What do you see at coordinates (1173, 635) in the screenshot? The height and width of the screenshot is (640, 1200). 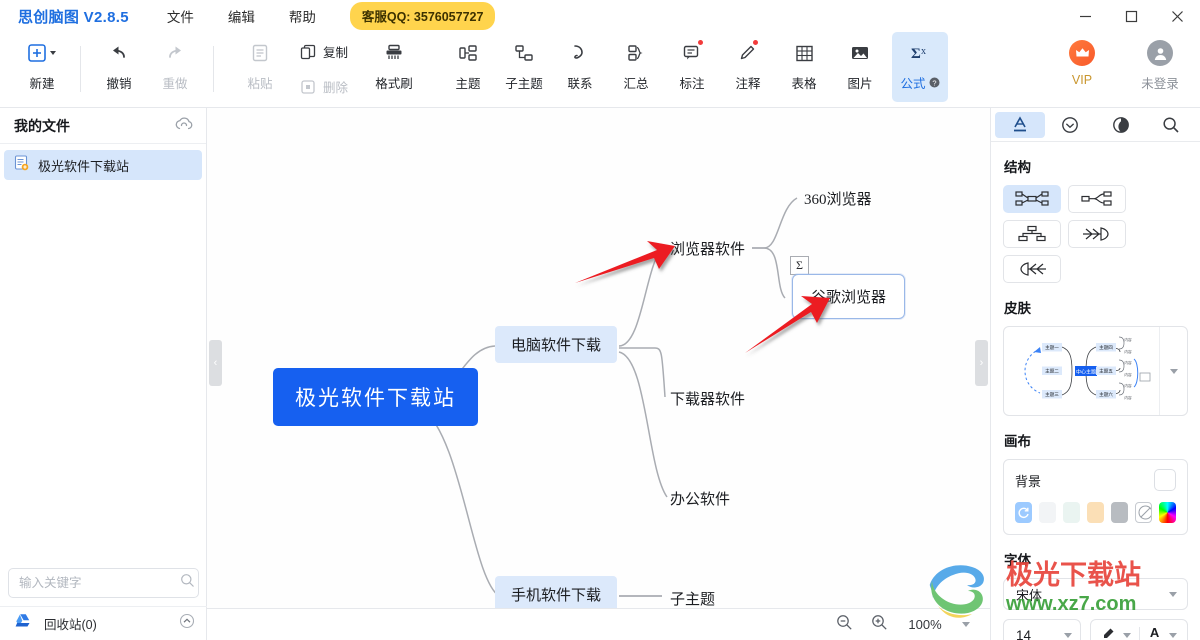 I see `text-color-chevron-icon` at bounding box center [1173, 635].